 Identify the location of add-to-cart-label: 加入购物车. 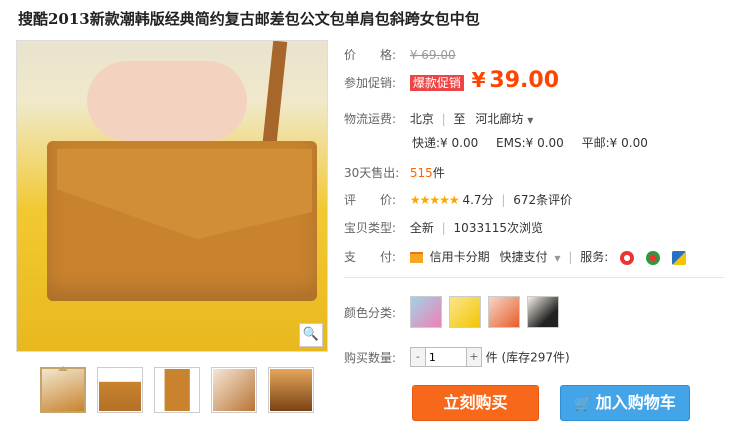
(635, 402).